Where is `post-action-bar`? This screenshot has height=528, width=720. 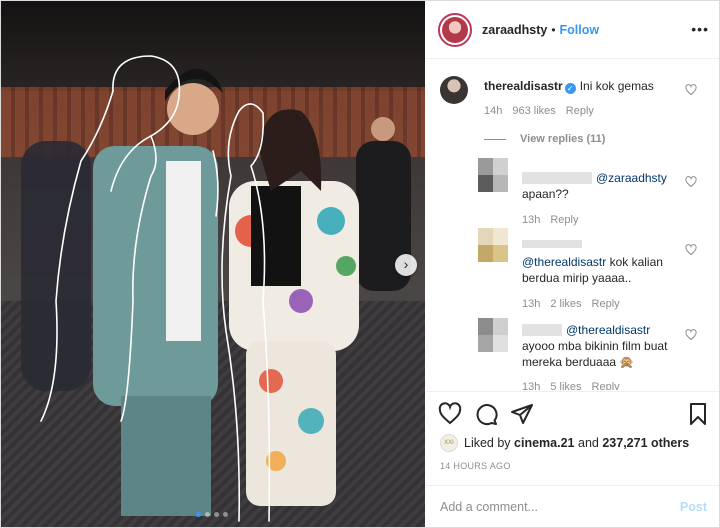
post-action-bar is located at coordinates (572, 413).